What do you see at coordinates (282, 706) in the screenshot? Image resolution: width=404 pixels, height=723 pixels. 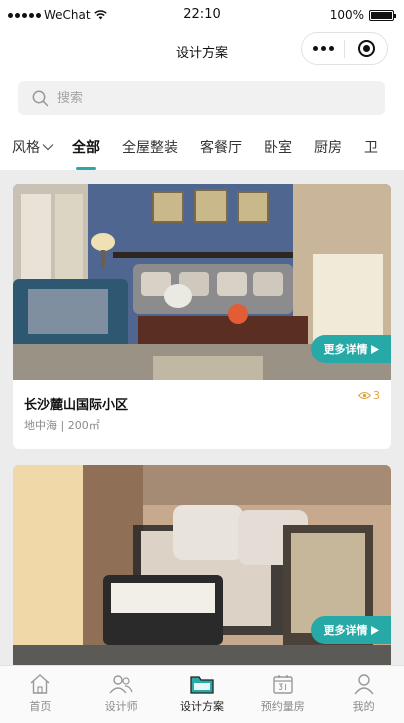 I see `bottom-tab-appointment-label: 预约量房` at bounding box center [282, 706].